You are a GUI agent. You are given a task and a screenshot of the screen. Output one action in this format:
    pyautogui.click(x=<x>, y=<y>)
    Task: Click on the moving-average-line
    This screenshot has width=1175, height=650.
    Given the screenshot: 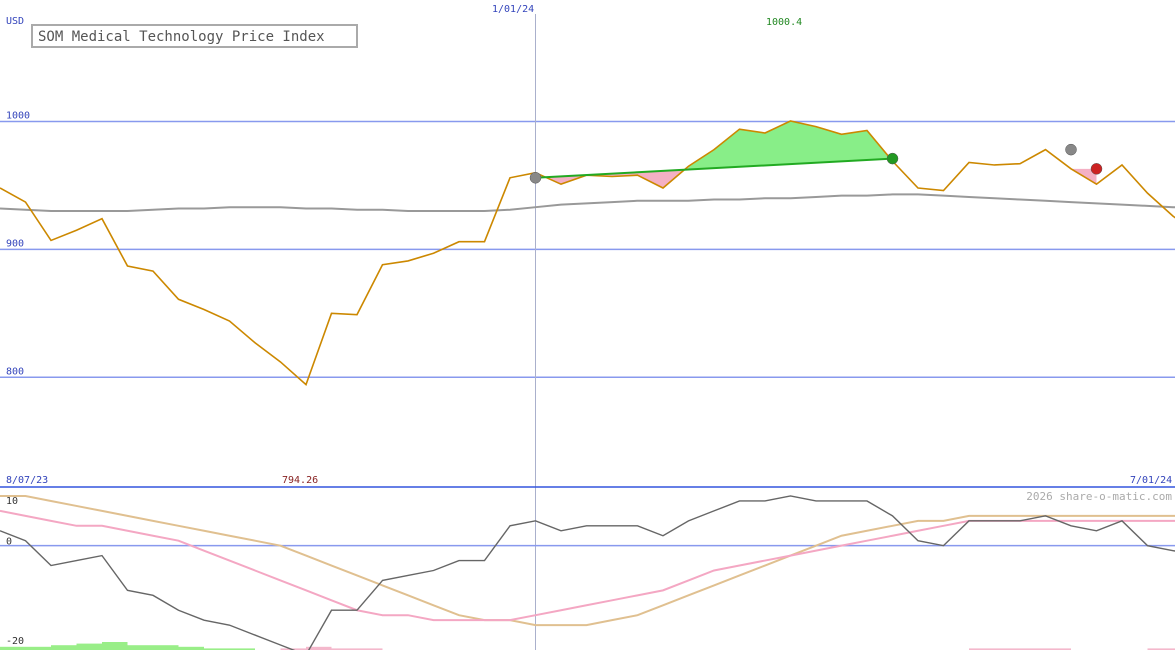 What is the action you would take?
    pyautogui.click(x=587, y=203)
    